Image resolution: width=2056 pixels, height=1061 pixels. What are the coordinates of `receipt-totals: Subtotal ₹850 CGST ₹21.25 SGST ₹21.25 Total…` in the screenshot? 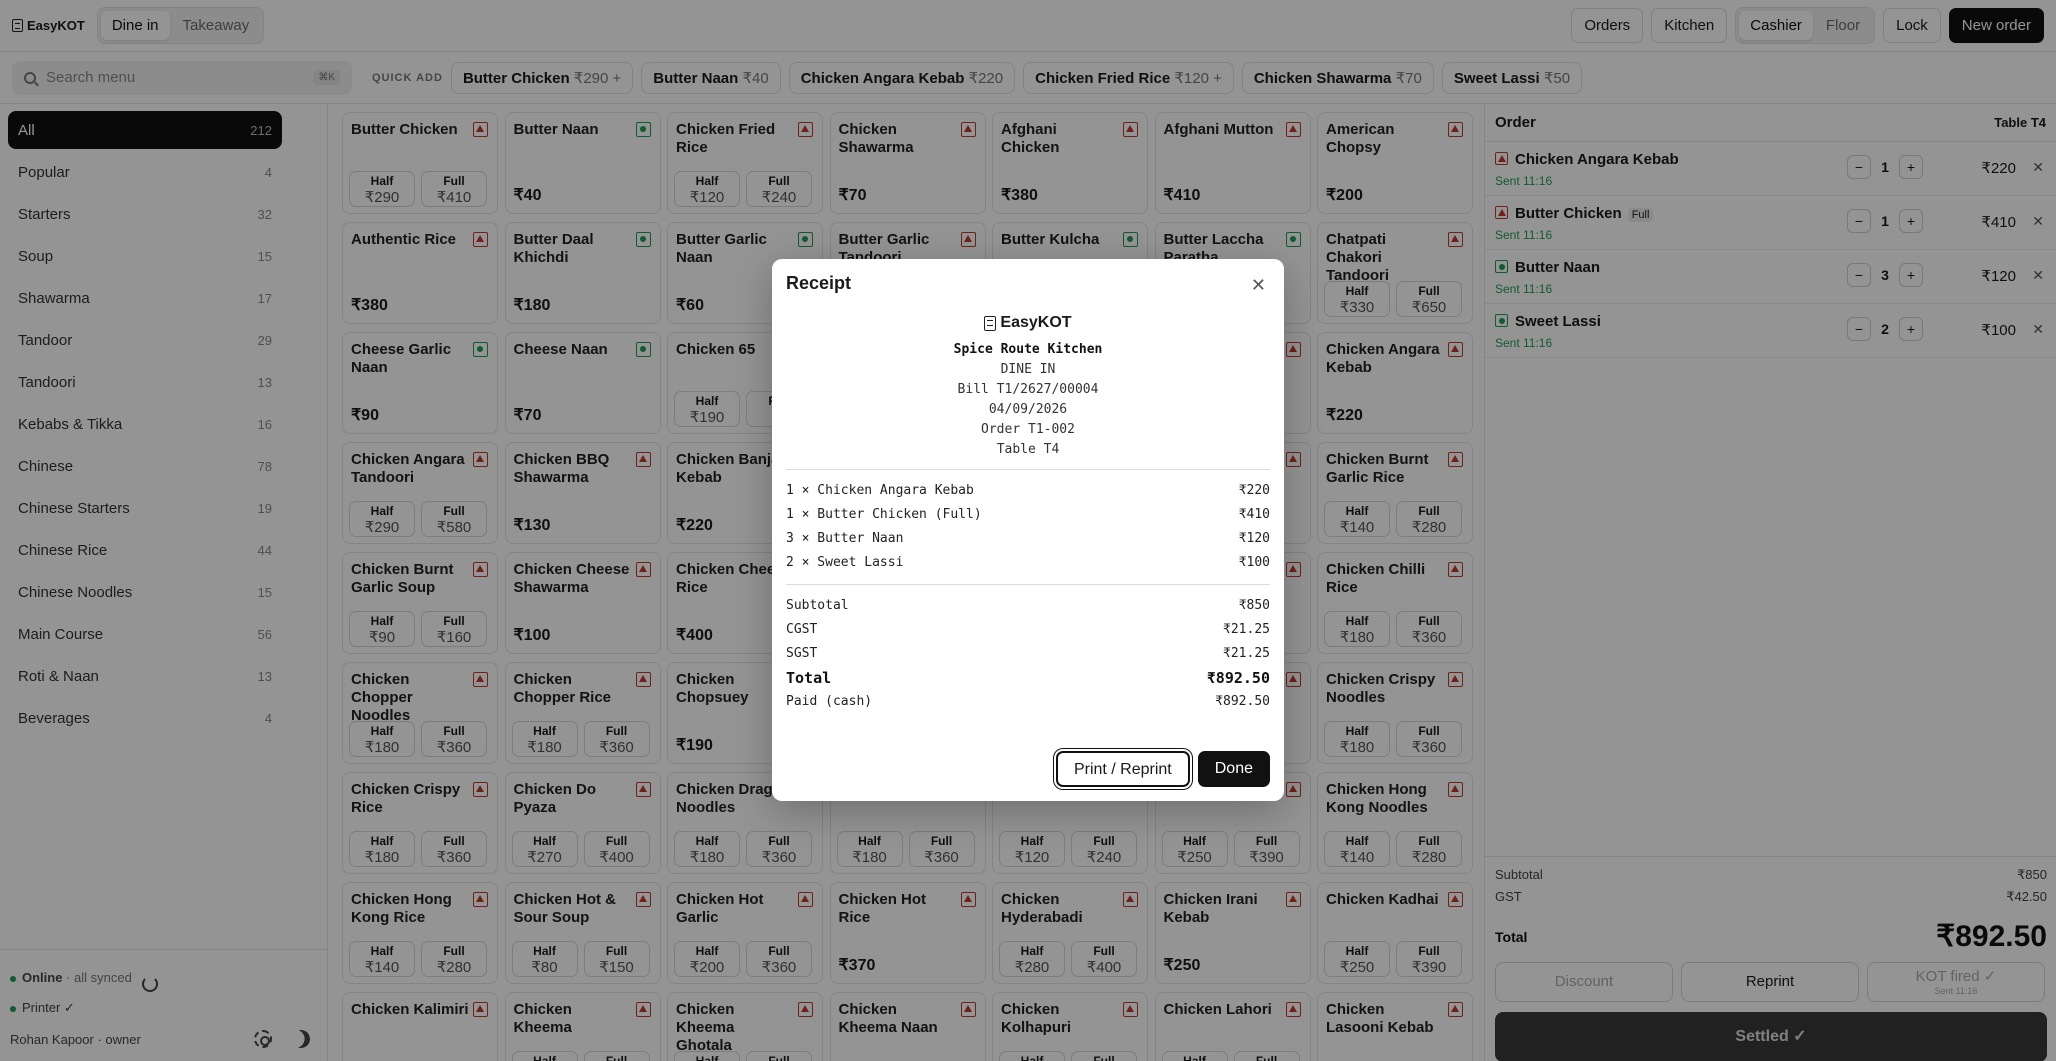 It's located at (1028, 654).